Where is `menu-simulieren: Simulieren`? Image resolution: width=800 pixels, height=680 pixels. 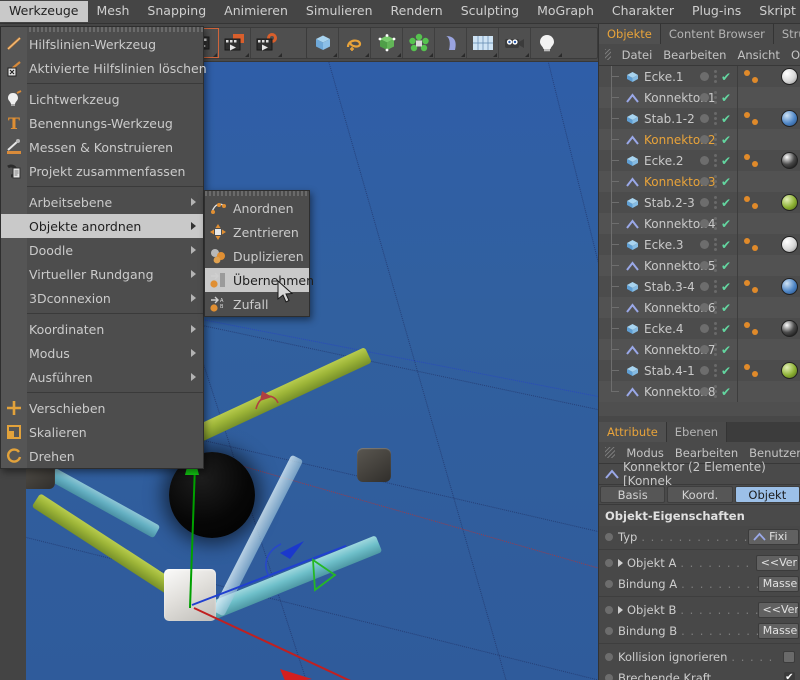
menu-simulieren: Simulieren is located at coordinates (339, 11).